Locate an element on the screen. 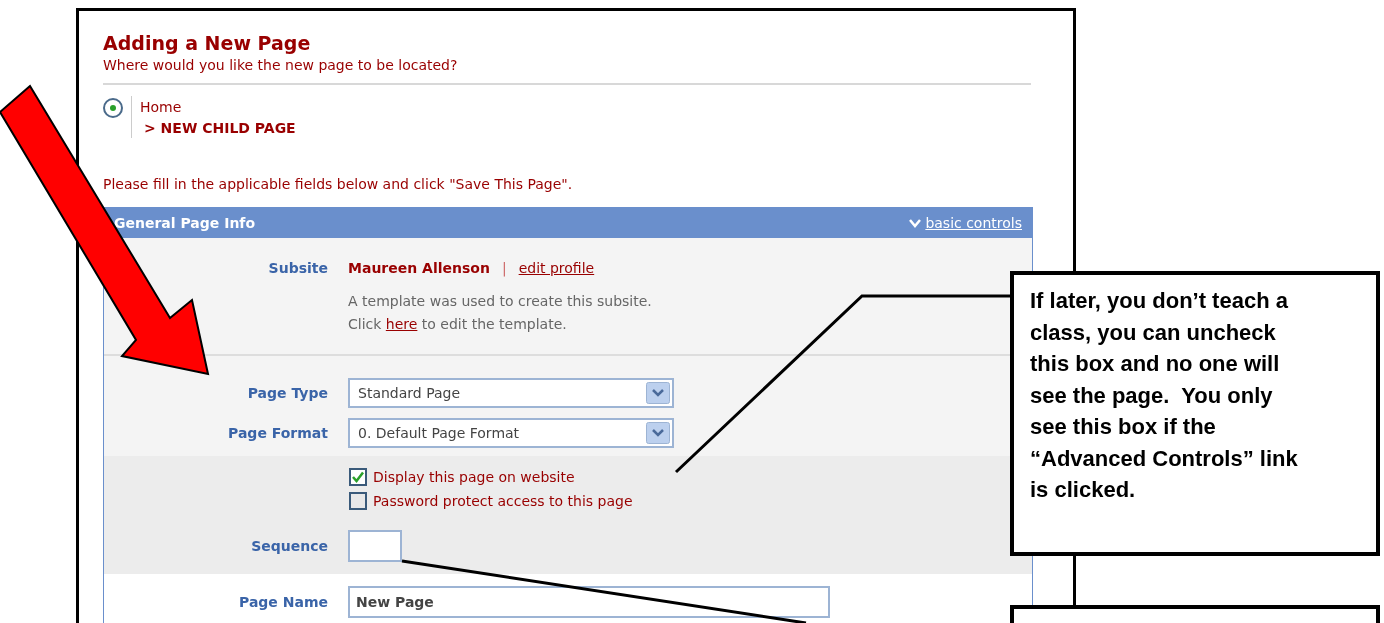 This screenshot has width=1384, height=623. field-label: Page Type is located at coordinates (287, 393).